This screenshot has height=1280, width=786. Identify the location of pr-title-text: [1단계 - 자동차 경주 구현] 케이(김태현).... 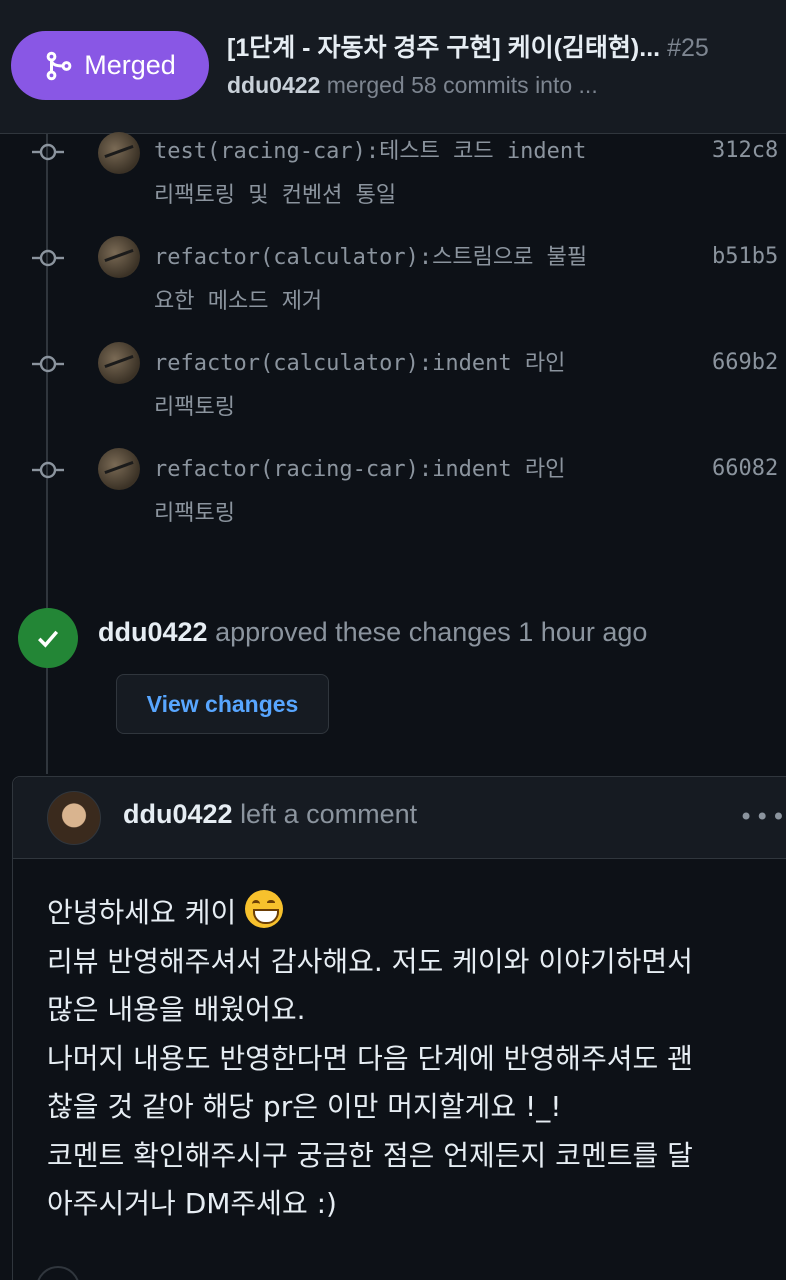
(444, 48).